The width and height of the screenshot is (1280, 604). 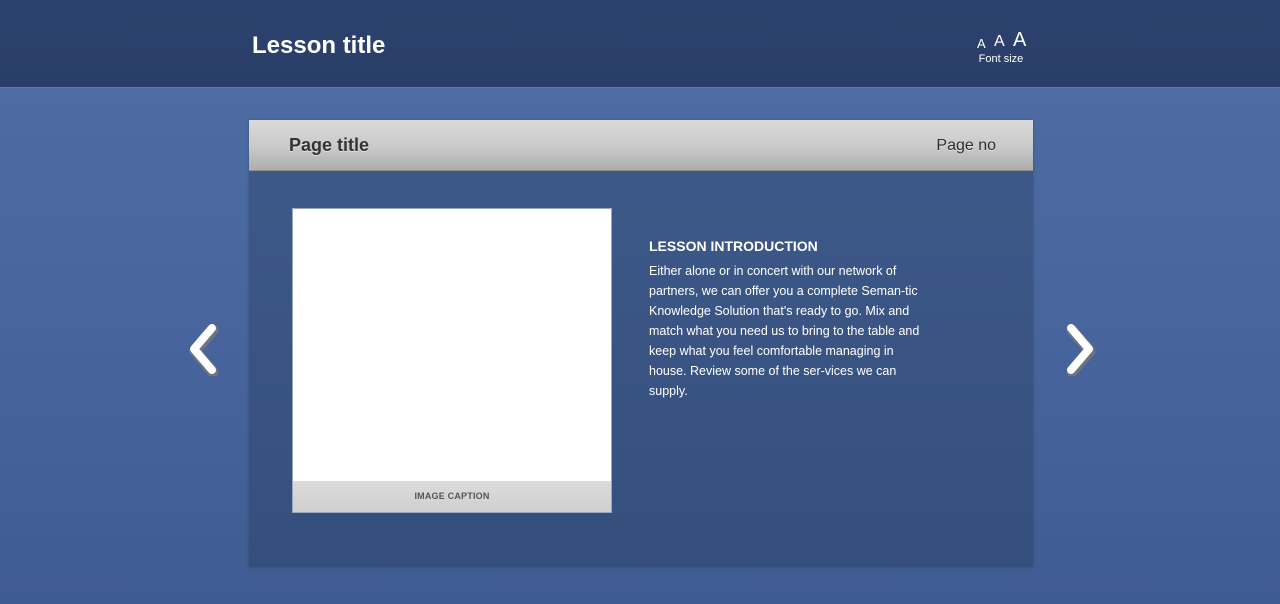 What do you see at coordinates (640, 44) in the screenshot?
I see `top-header-bar: Lesson title A A A Font size` at bounding box center [640, 44].